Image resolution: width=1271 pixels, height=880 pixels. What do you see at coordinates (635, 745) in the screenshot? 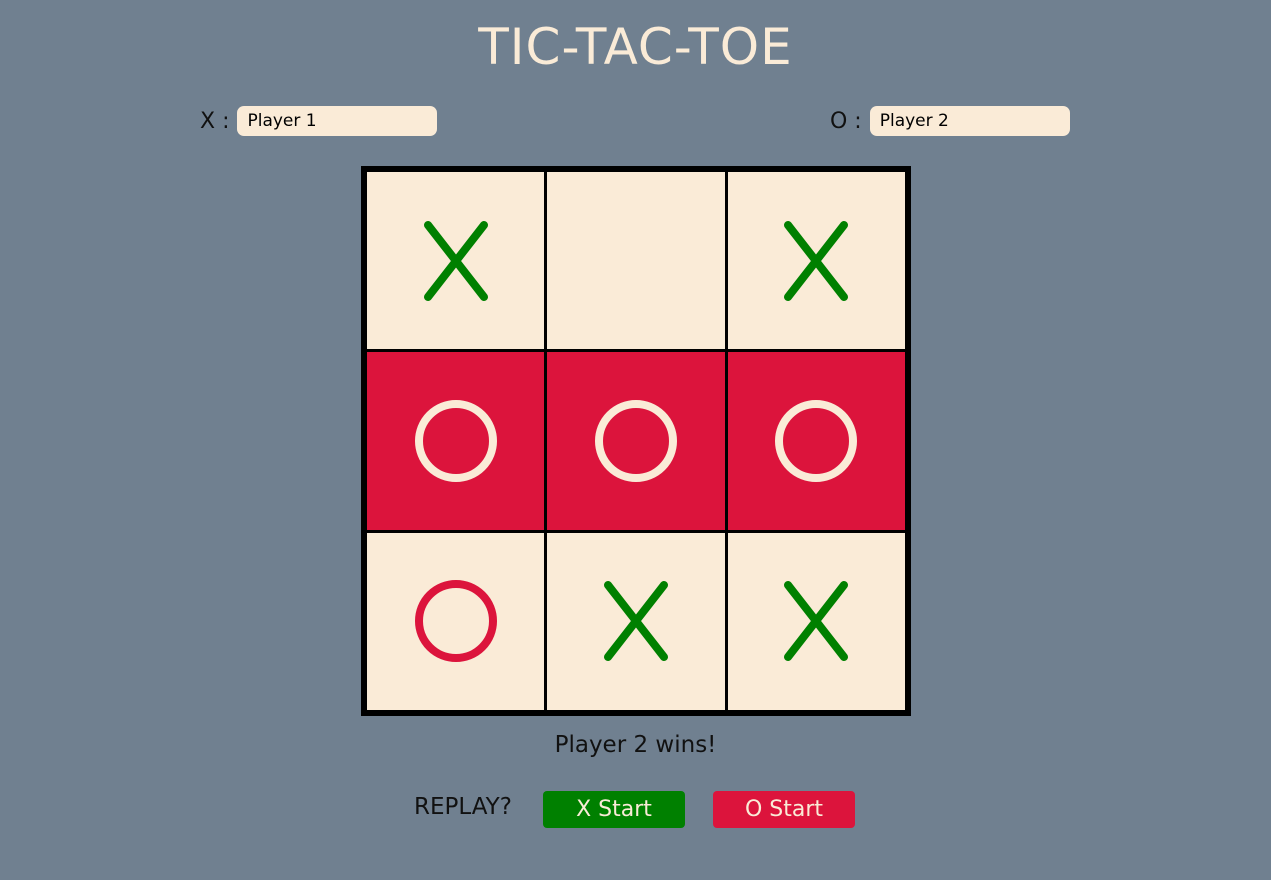
I see `game-status: Player 2 wins!` at bounding box center [635, 745].